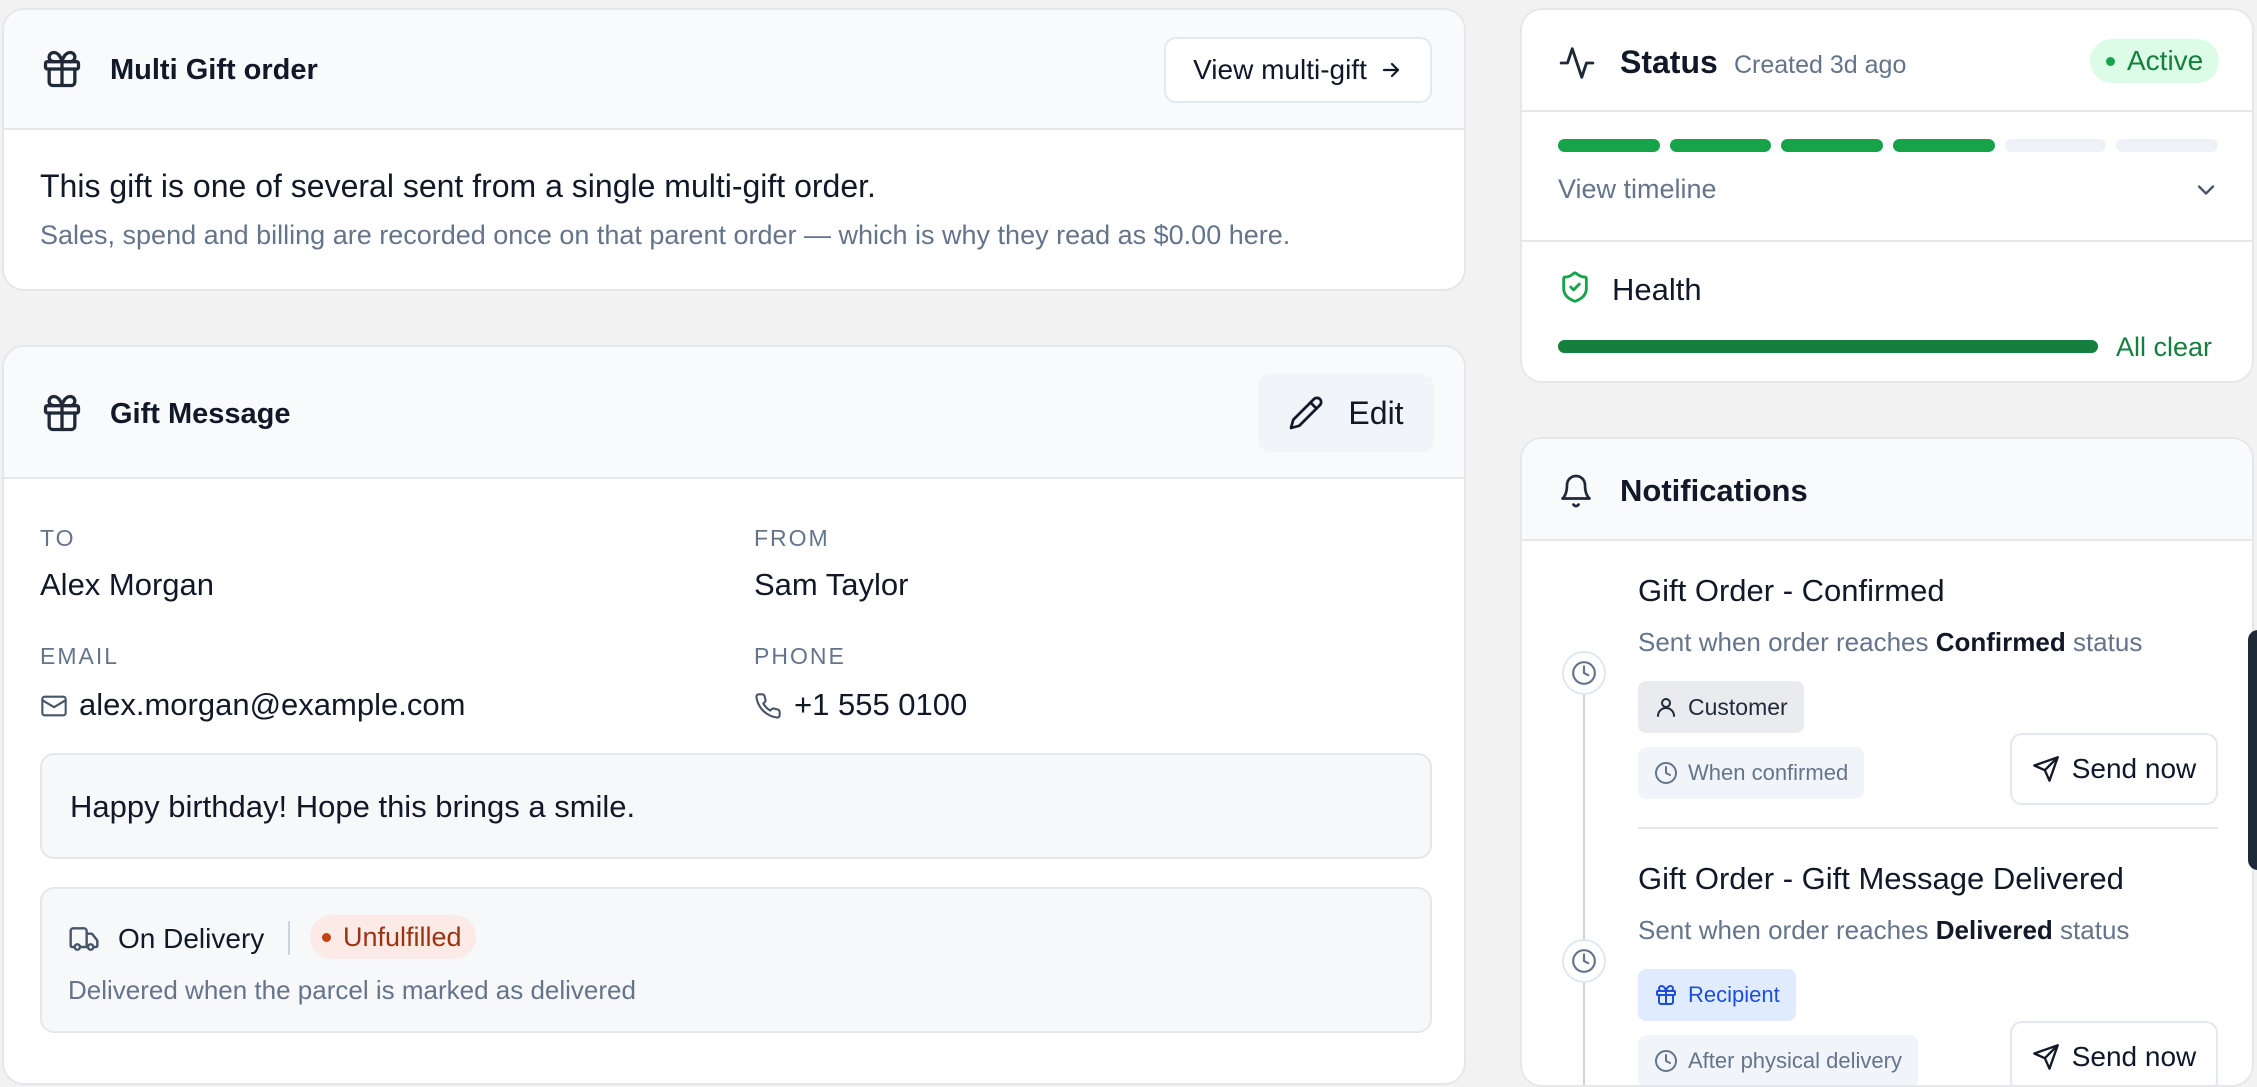 Image resolution: width=2257 pixels, height=1087 pixels. What do you see at coordinates (2206, 190) in the screenshot?
I see `chevron-down-icon` at bounding box center [2206, 190].